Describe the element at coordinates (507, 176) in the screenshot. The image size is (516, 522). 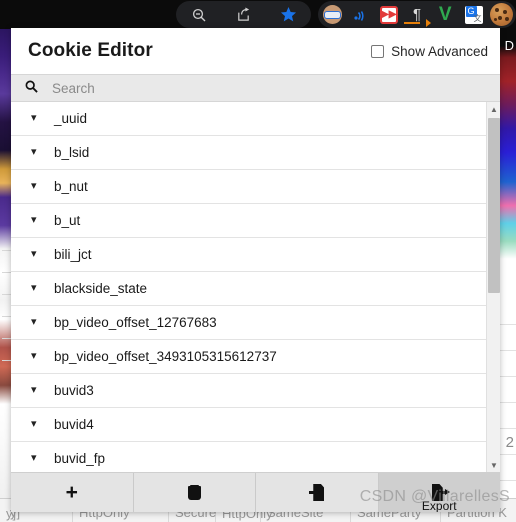
I see `background-right-content` at that location.